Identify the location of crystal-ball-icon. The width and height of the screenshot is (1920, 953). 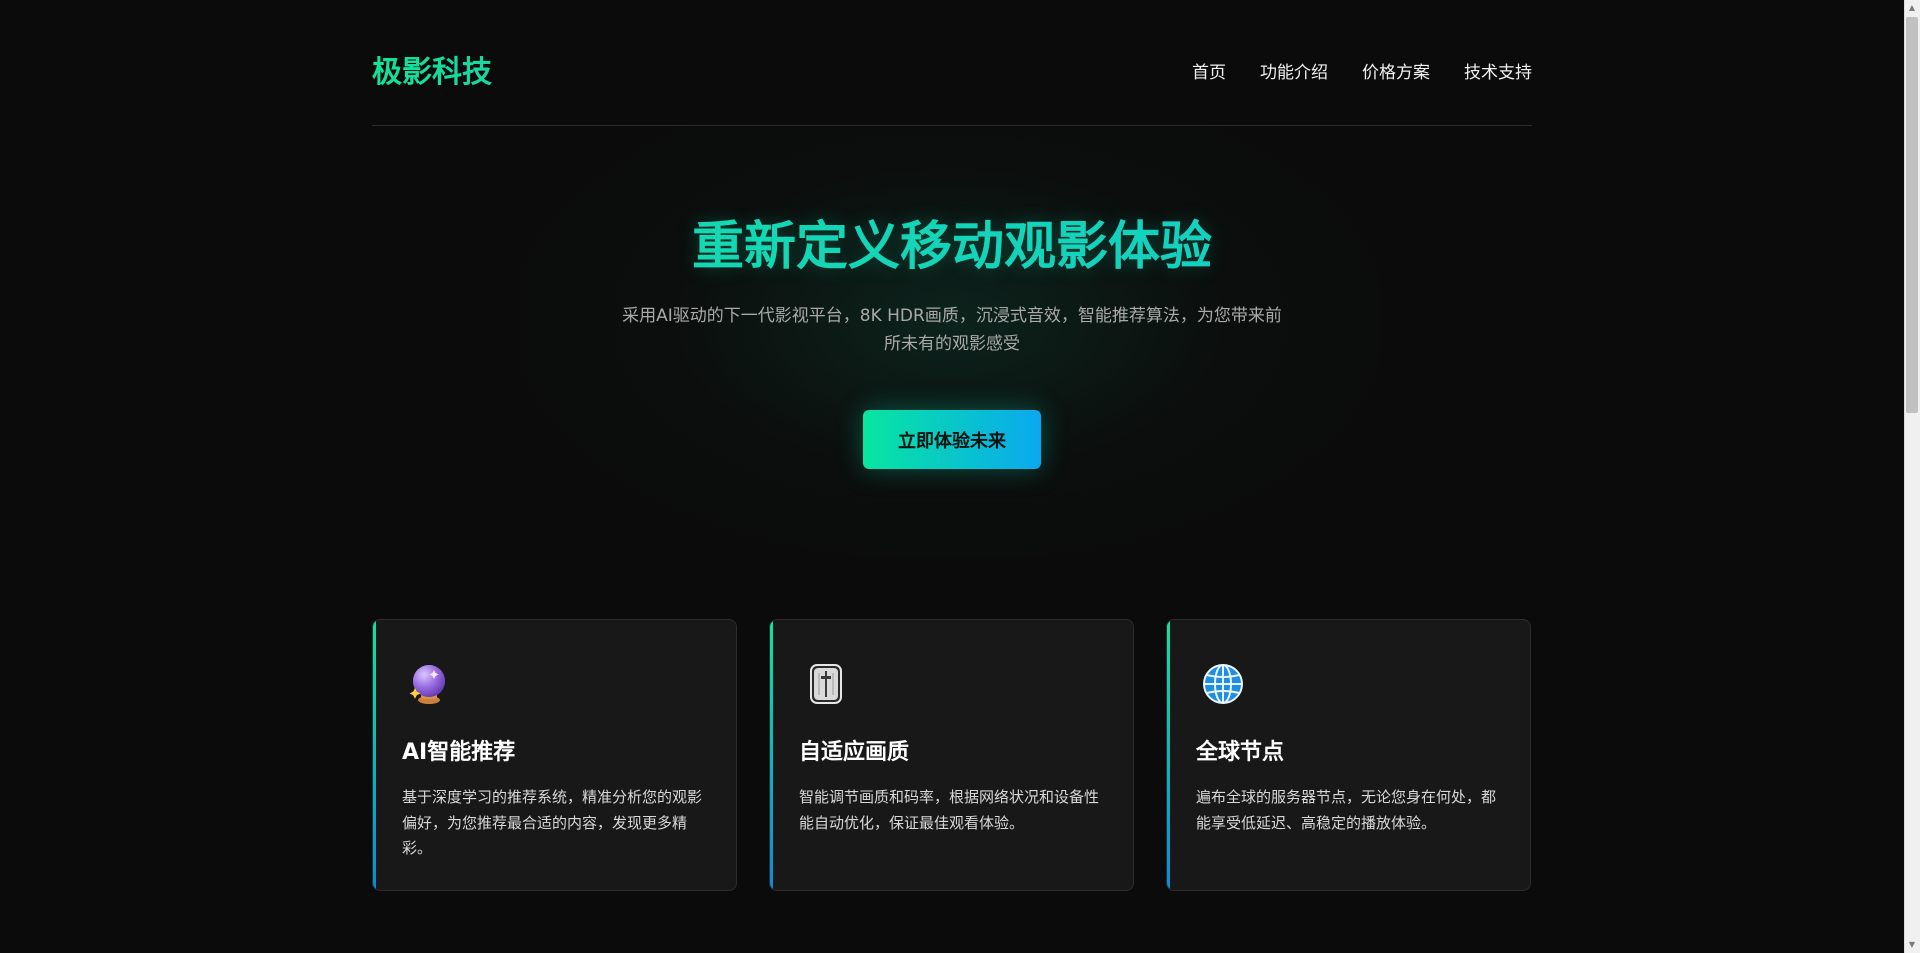
(429, 684).